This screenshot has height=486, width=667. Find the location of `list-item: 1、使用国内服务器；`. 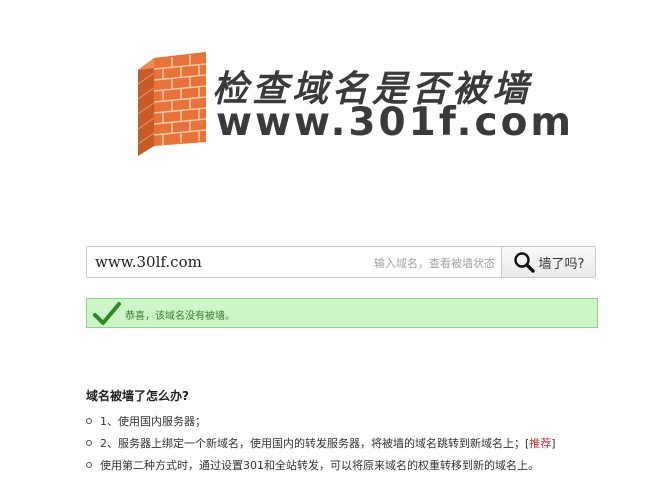

list-item: 1、使用国内服务器； is located at coordinates (321, 421).